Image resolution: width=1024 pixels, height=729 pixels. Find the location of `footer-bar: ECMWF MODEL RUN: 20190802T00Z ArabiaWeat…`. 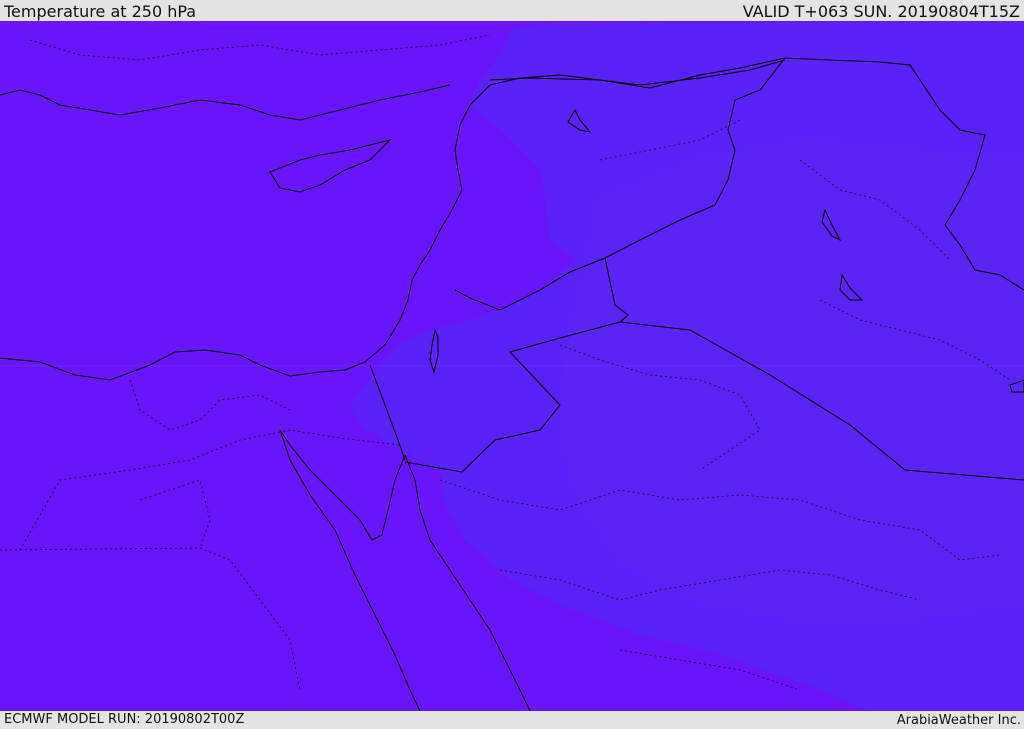

footer-bar: ECMWF MODEL RUN: 20190802T00Z ArabiaWeat… is located at coordinates (512, 720).